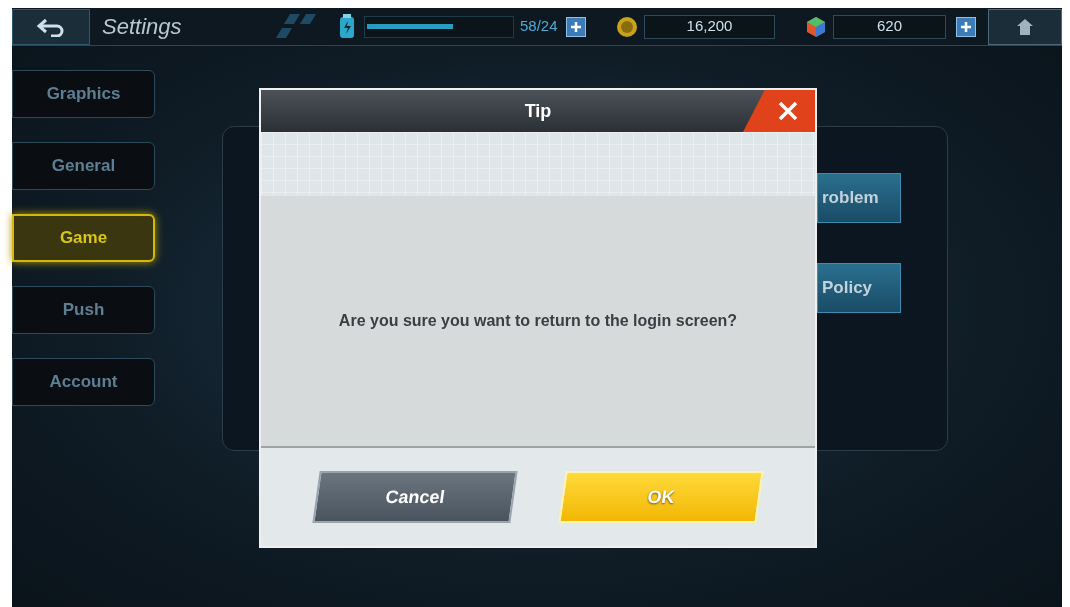 Image resolution: width=1070 pixels, height=607 pixels. What do you see at coordinates (415, 497) in the screenshot?
I see `dialog-button: Cancel` at bounding box center [415, 497].